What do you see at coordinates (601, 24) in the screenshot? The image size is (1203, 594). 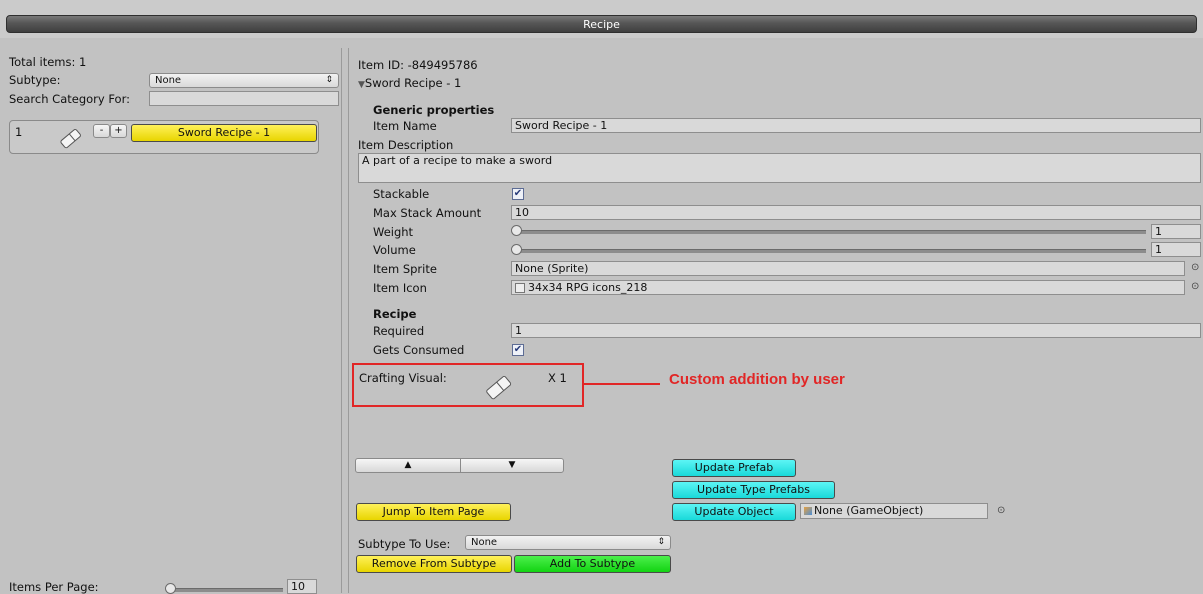 I see `window-title: Recipe` at bounding box center [601, 24].